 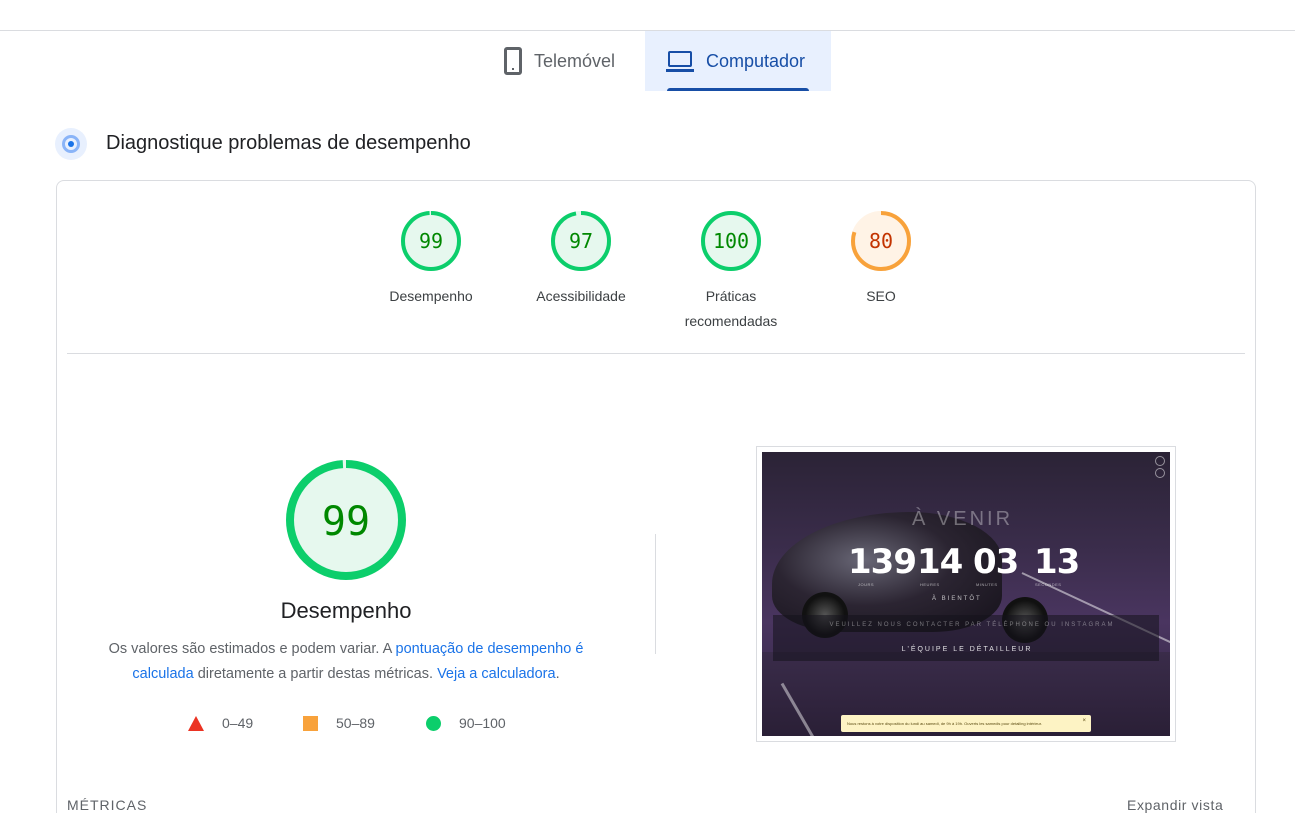 I want to click on gauge-accessibility-ring: 97, so click(x=581, y=241).